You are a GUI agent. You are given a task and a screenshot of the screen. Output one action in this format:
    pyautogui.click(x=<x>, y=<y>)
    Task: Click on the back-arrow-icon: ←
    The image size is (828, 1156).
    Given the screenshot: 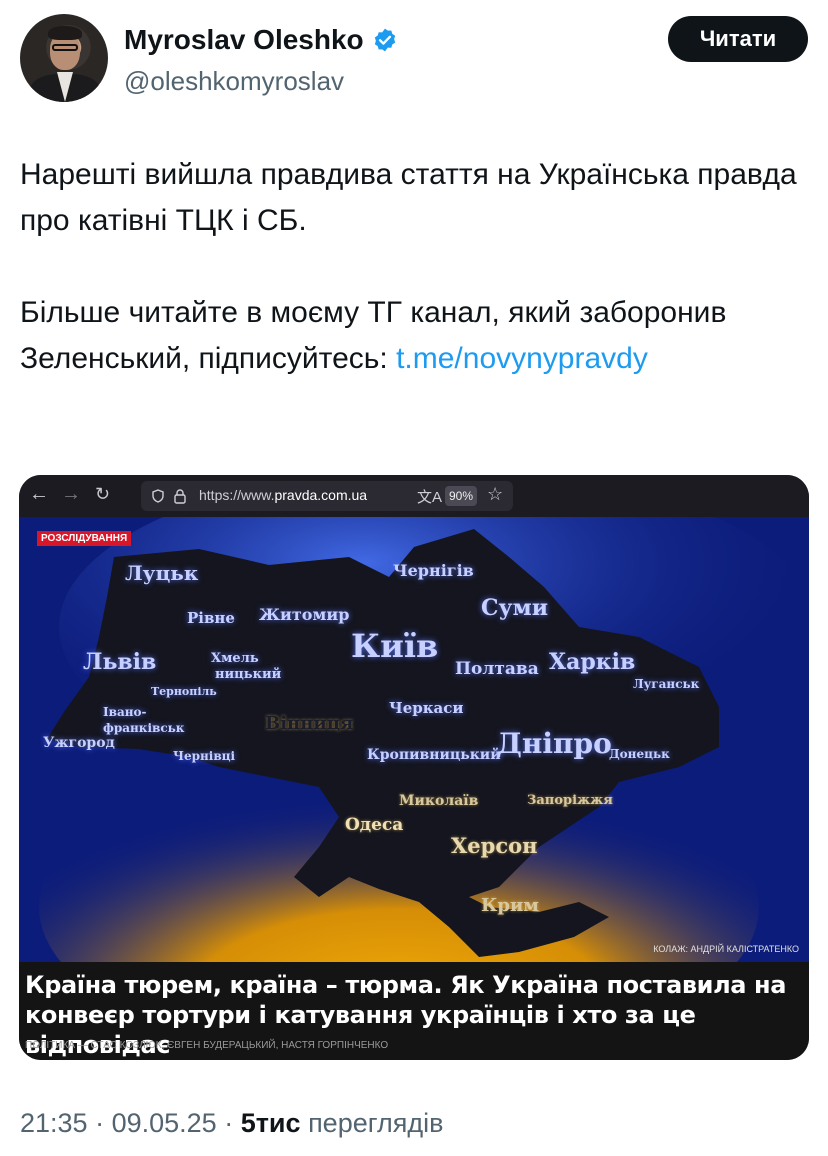 What is the action you would take?
    pyautogui.click(x=39, y=494)
    